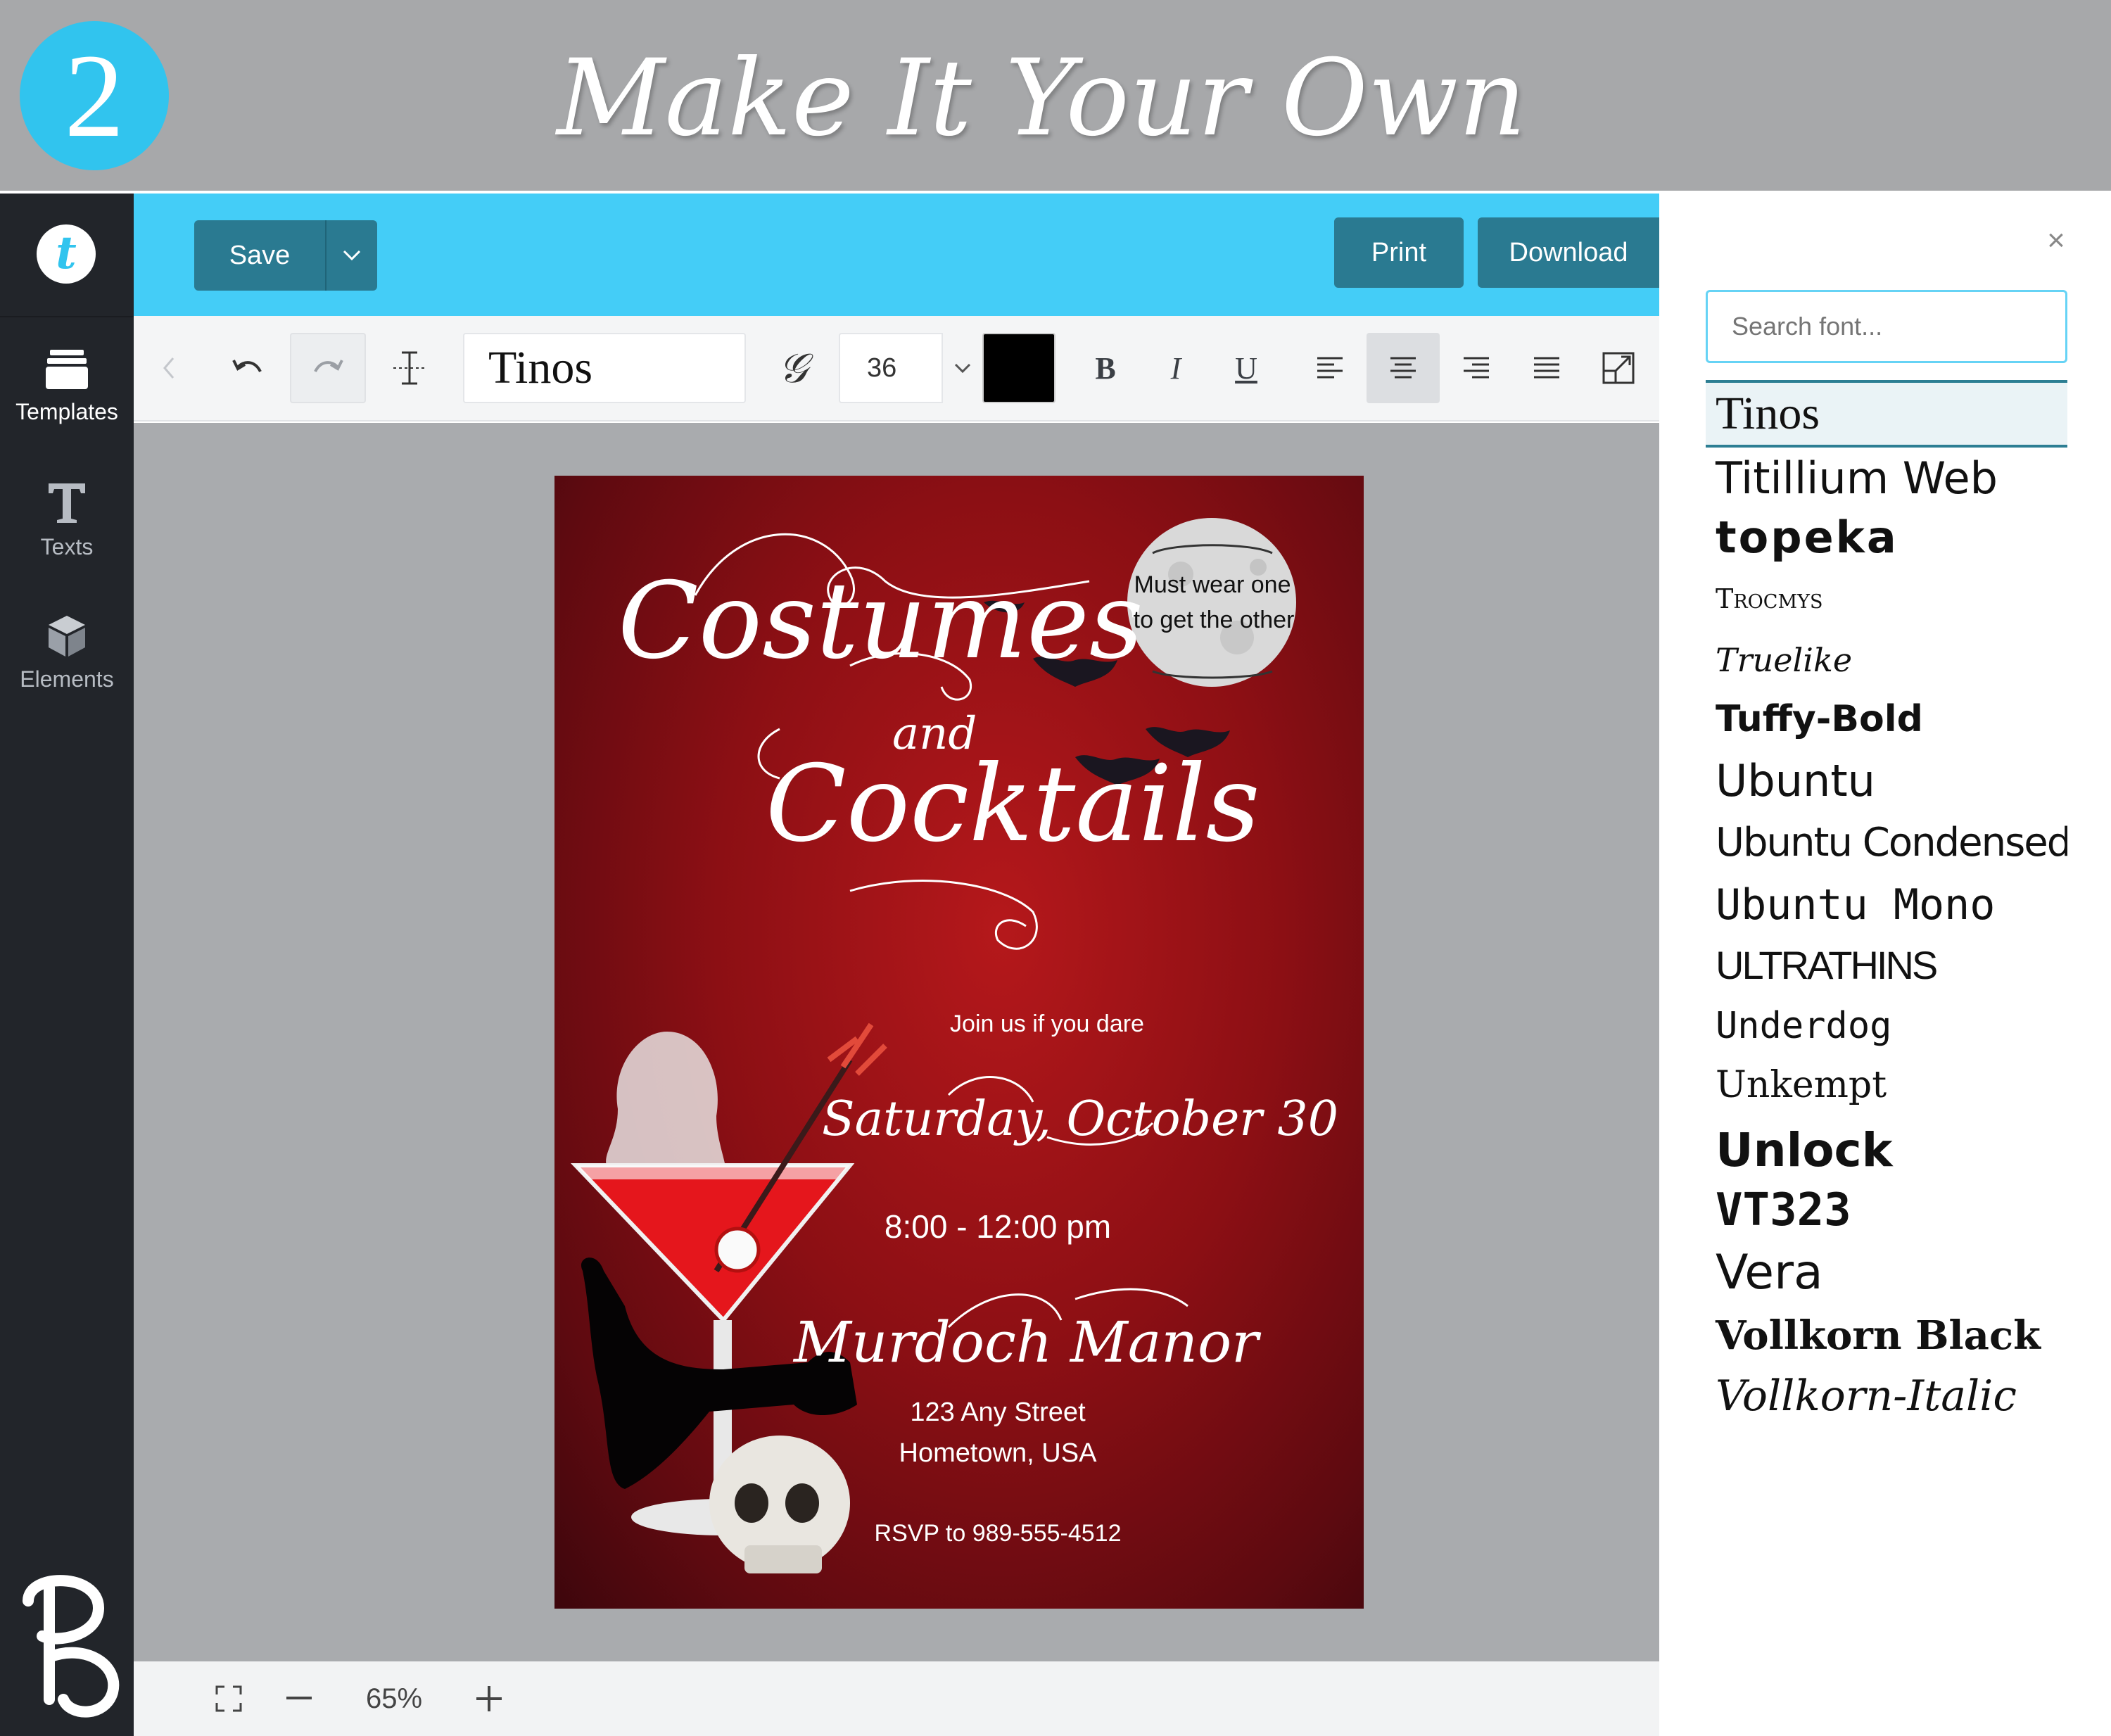 This screenshot has height=1736, width=2111. What do you see at coordinates (1013, 804) in the screenshot?
I see `card-title-line-2: Cocktails` at bounding box center [1013, 804].